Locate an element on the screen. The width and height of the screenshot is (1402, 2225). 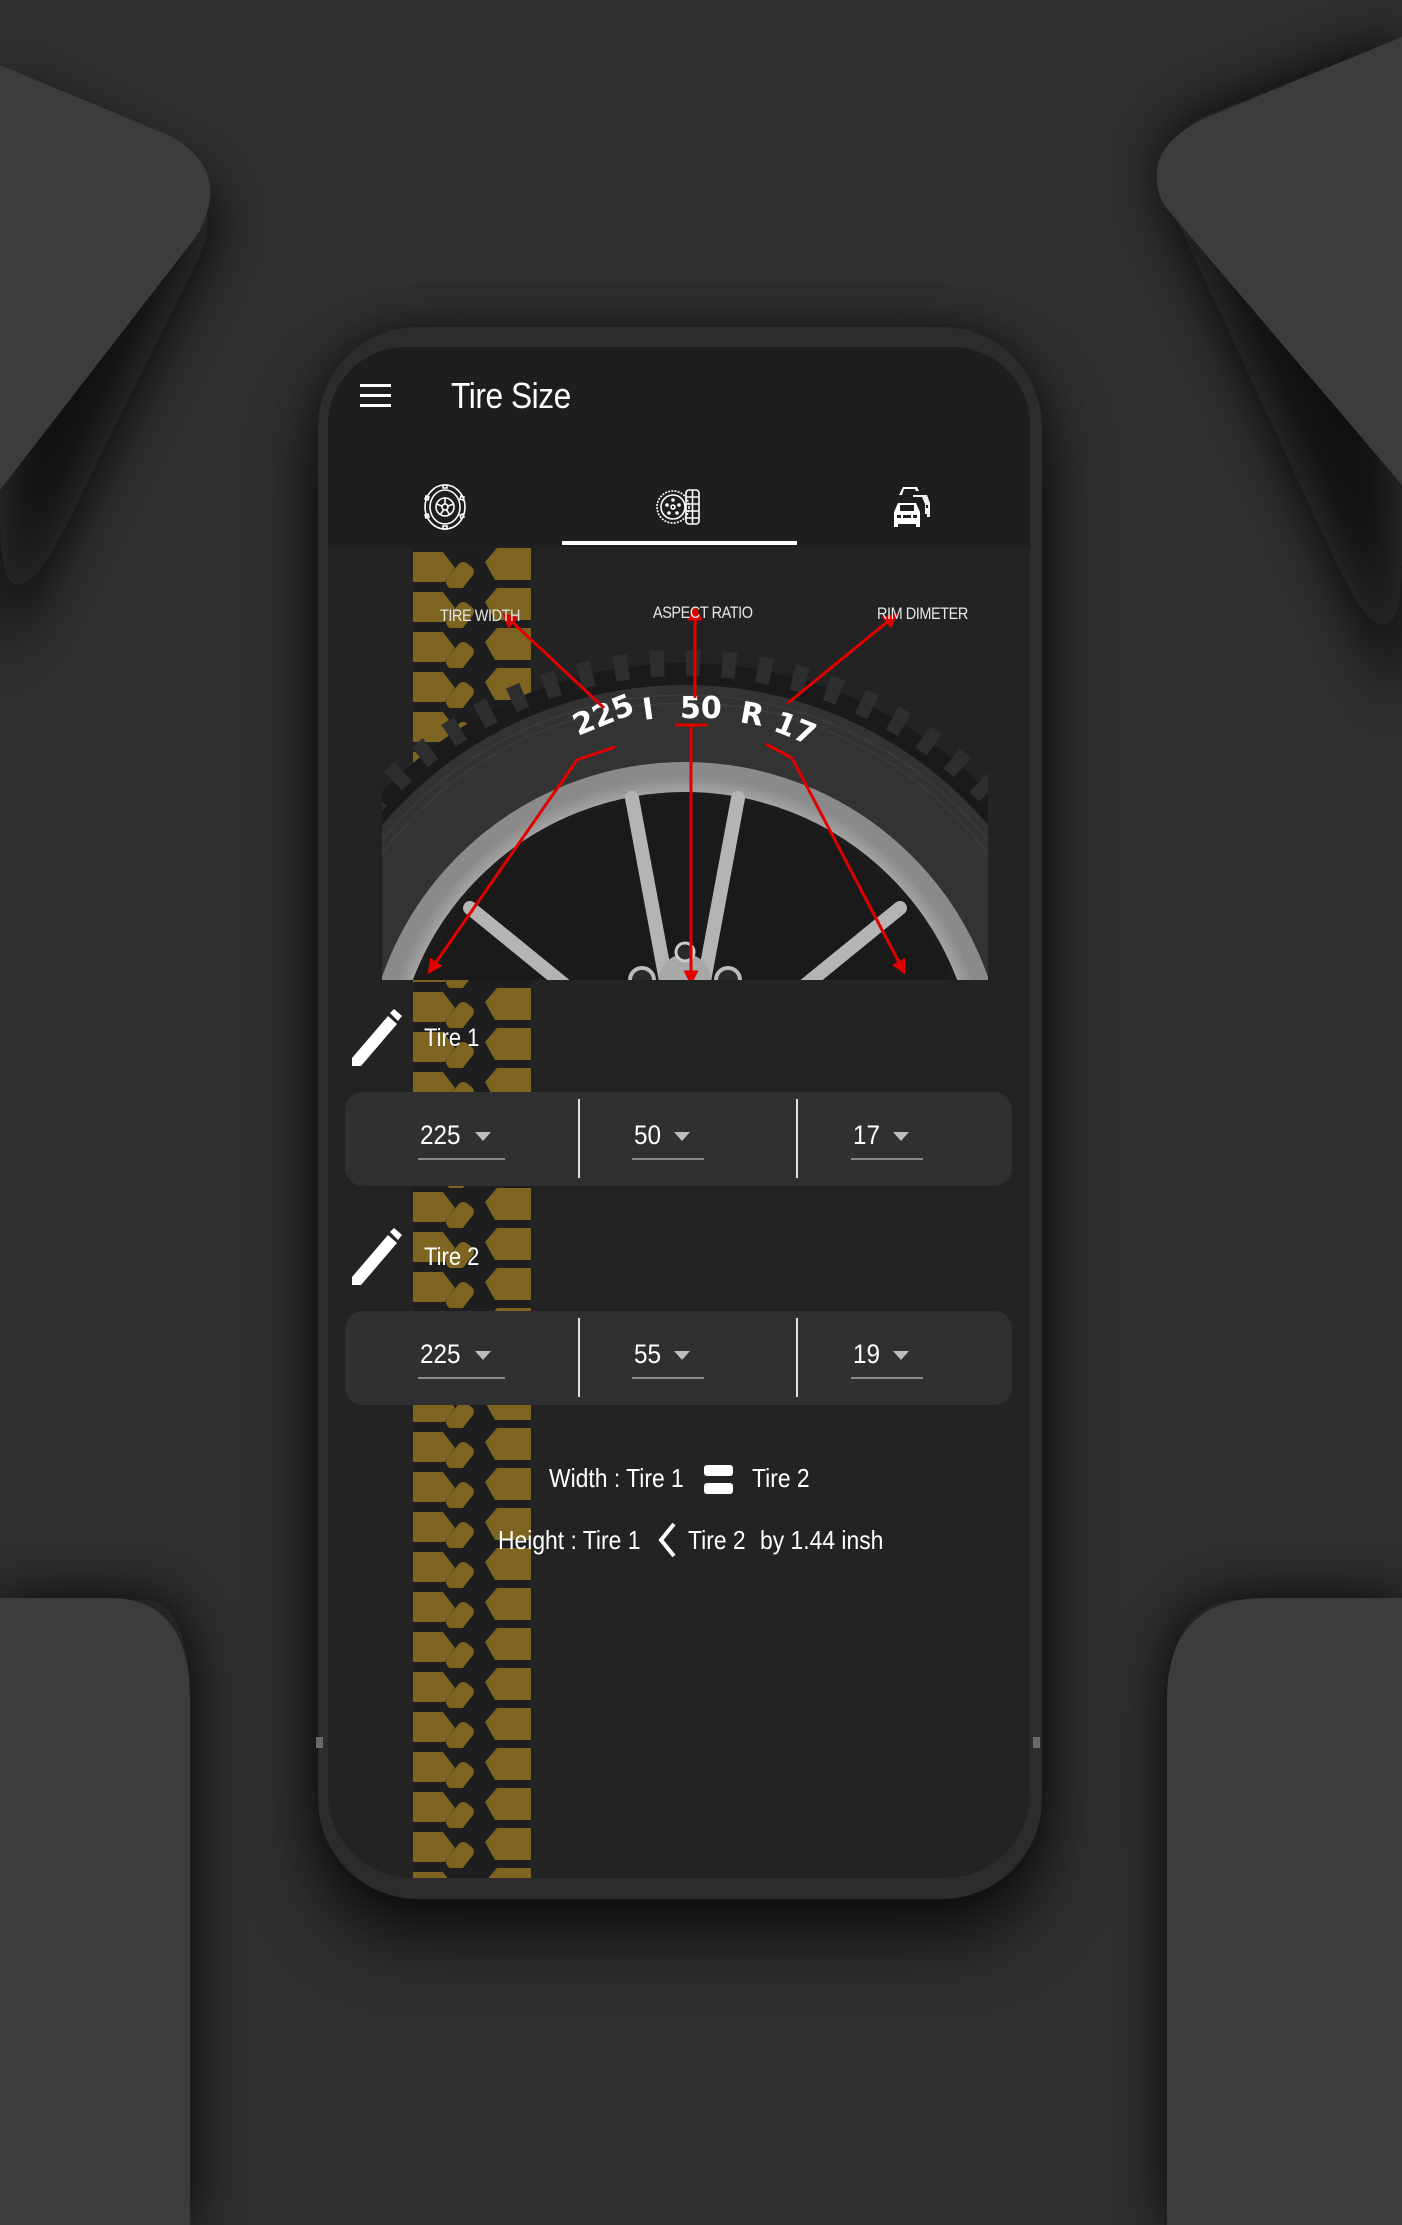
phone-side-button-right is located at coordinates (1036, 1742).